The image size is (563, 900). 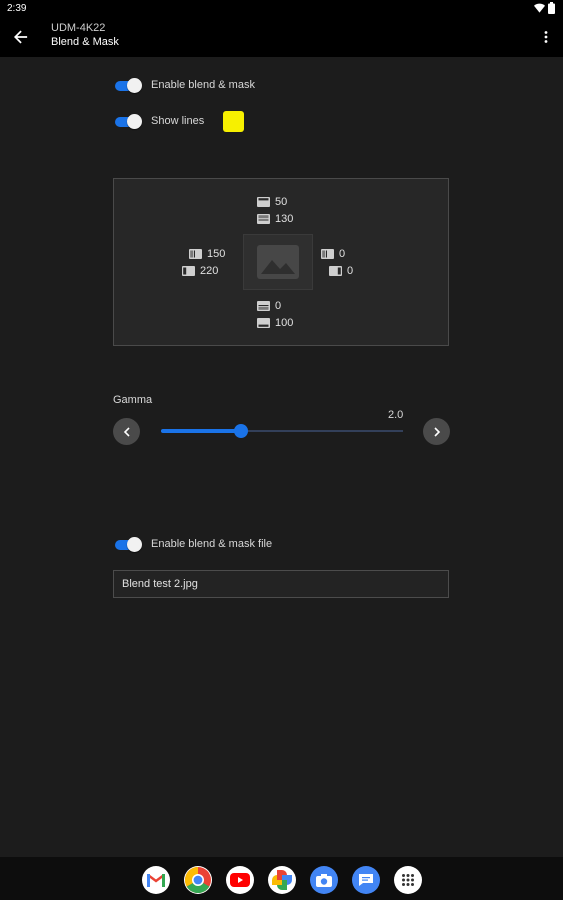 I want to click on show-lines-toggle, so click(x=128, y=122).